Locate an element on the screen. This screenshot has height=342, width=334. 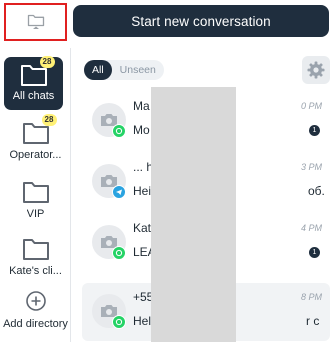
start-new-conversation-button: Start new conversation is located at coordinates (201, 21).